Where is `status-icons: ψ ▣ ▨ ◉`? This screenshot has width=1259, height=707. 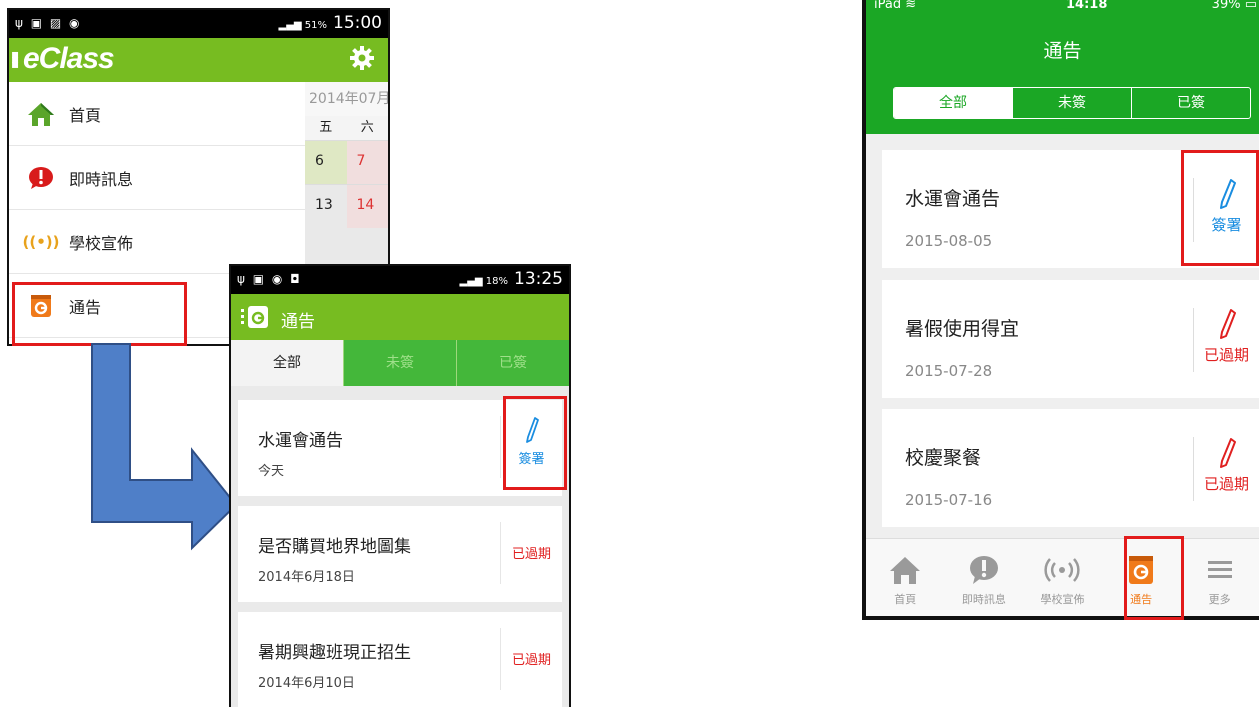
status-icons: ψ ▣ ▨ ◉ is located at coordinates (48, 23).